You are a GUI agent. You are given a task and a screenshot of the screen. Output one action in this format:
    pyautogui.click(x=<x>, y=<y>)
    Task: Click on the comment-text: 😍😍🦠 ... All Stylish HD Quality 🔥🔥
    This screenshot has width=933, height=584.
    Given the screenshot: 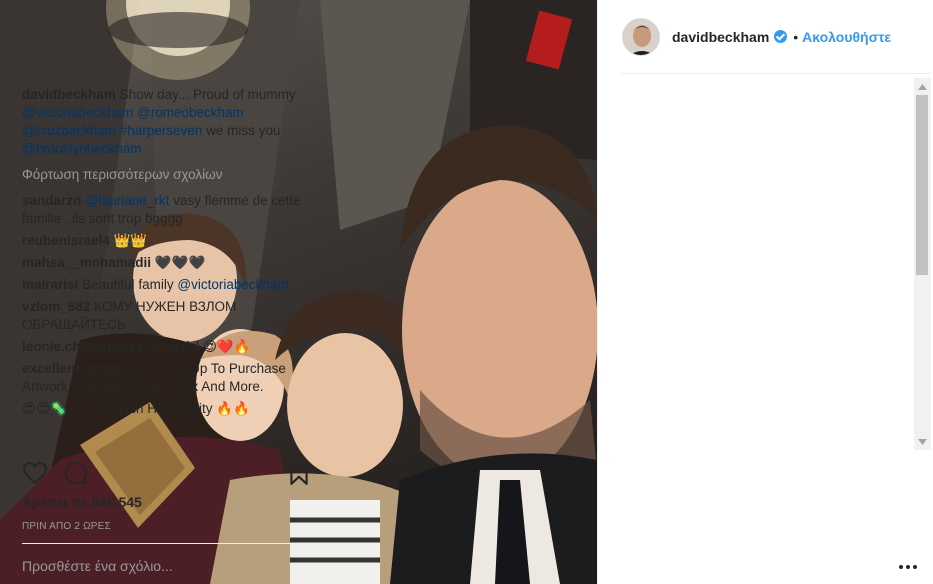 What is the action you would take?
    pyautogui.click(x=136, y=408)
    